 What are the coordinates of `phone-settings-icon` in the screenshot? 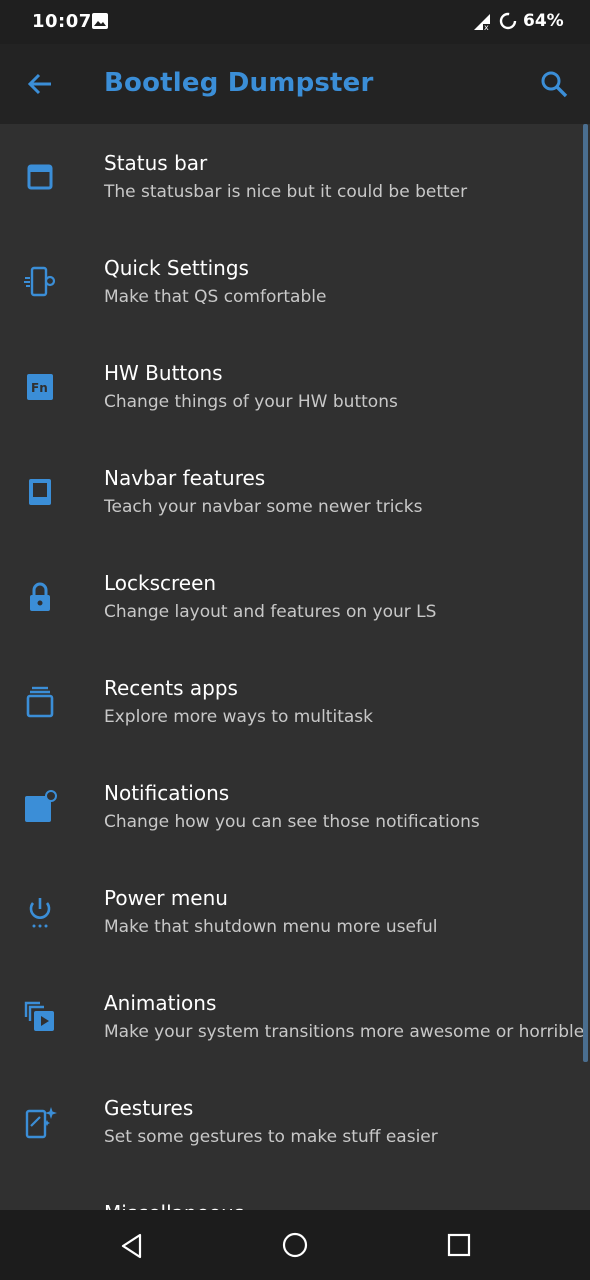 It's located at (40, 282).